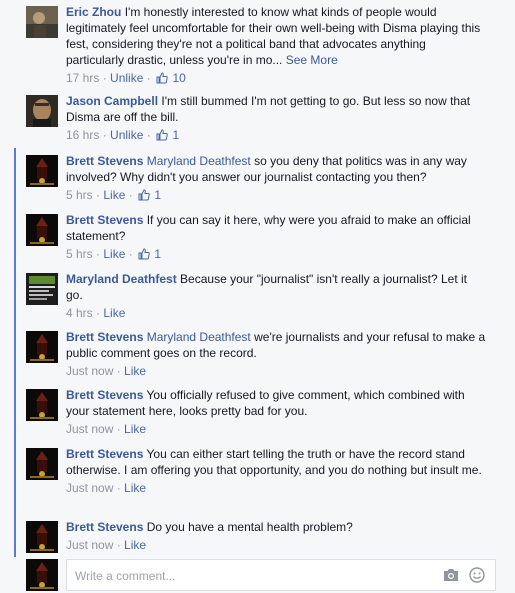  I want to click on comment-timestamp: 4 hrs, so click(79, 313).